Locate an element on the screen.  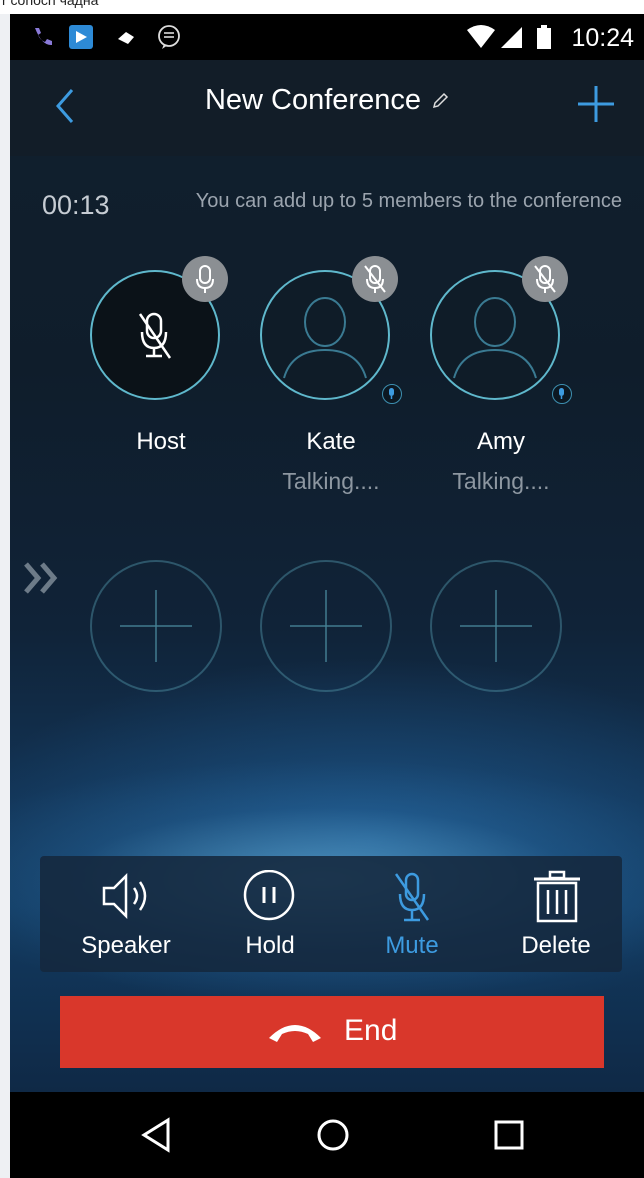
speaker-button: Speaker is located at coordinates (126, 914).